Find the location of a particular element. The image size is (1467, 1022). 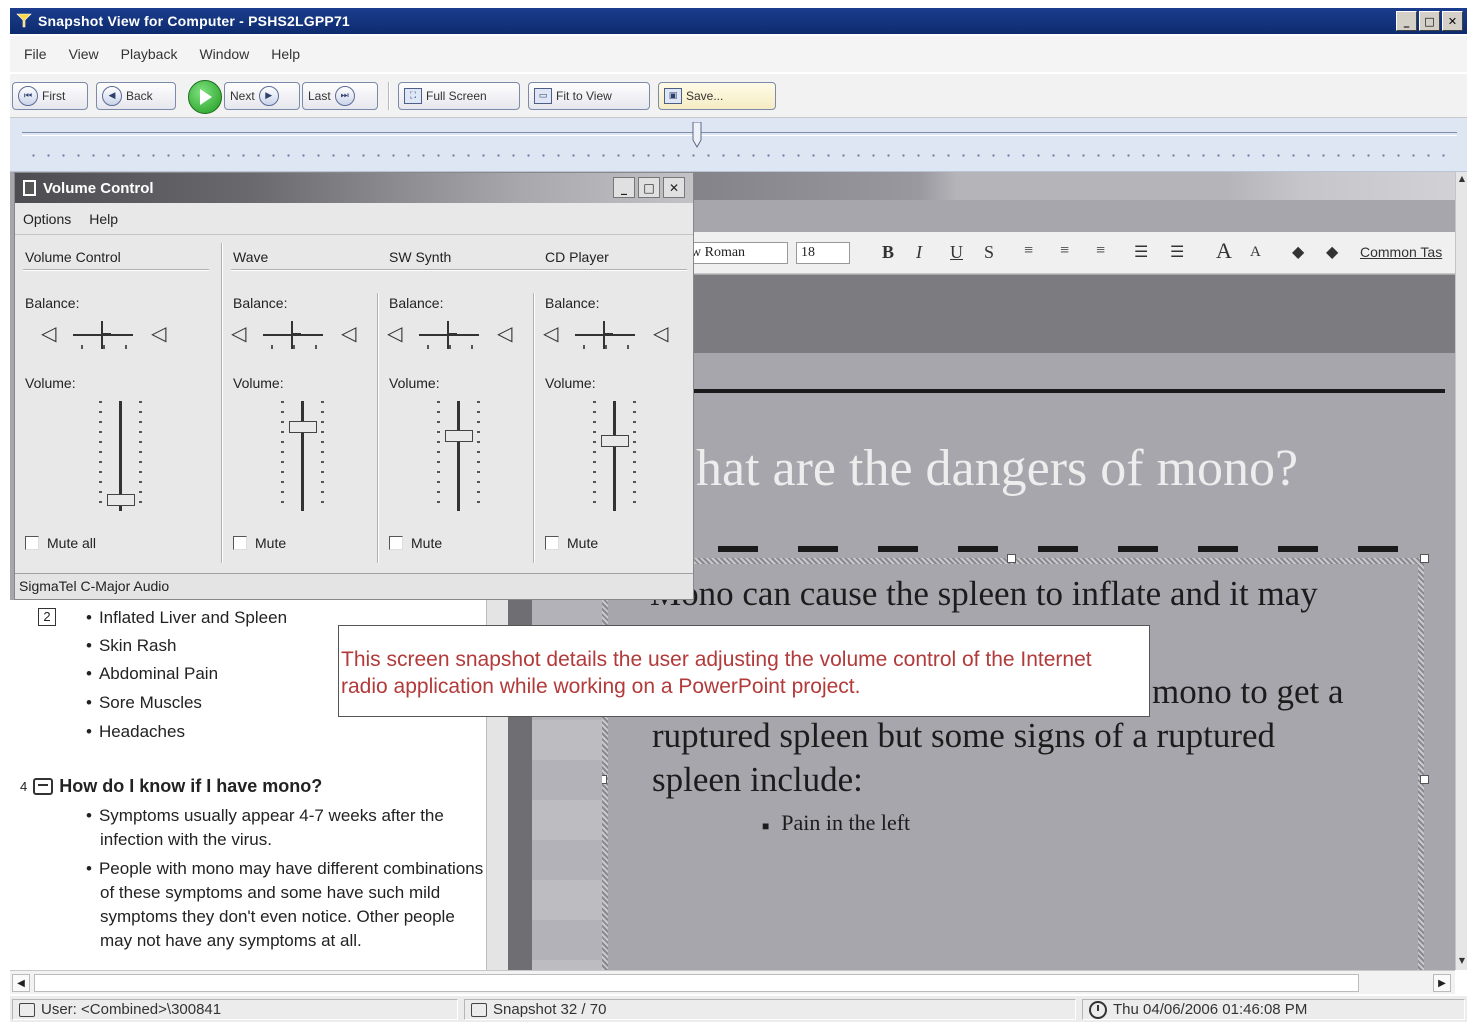

volume-control-menu: Options Help is located at coordinates (354, 219).